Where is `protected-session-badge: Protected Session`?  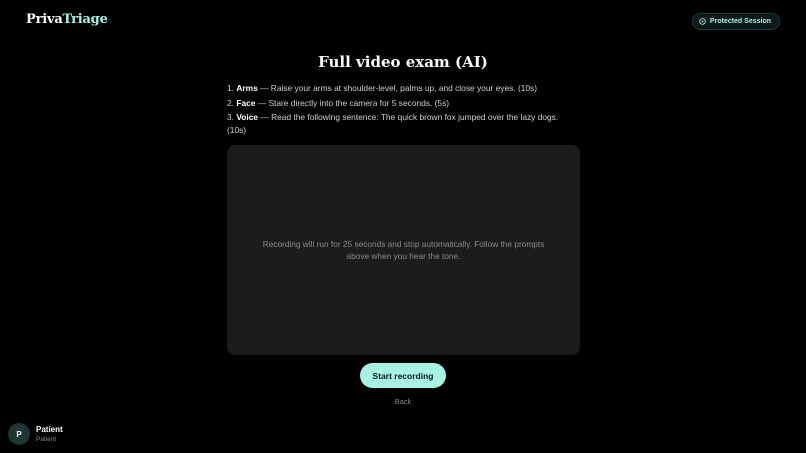 protected-session-badge: Protected Session is located at coordinates (735, 21).